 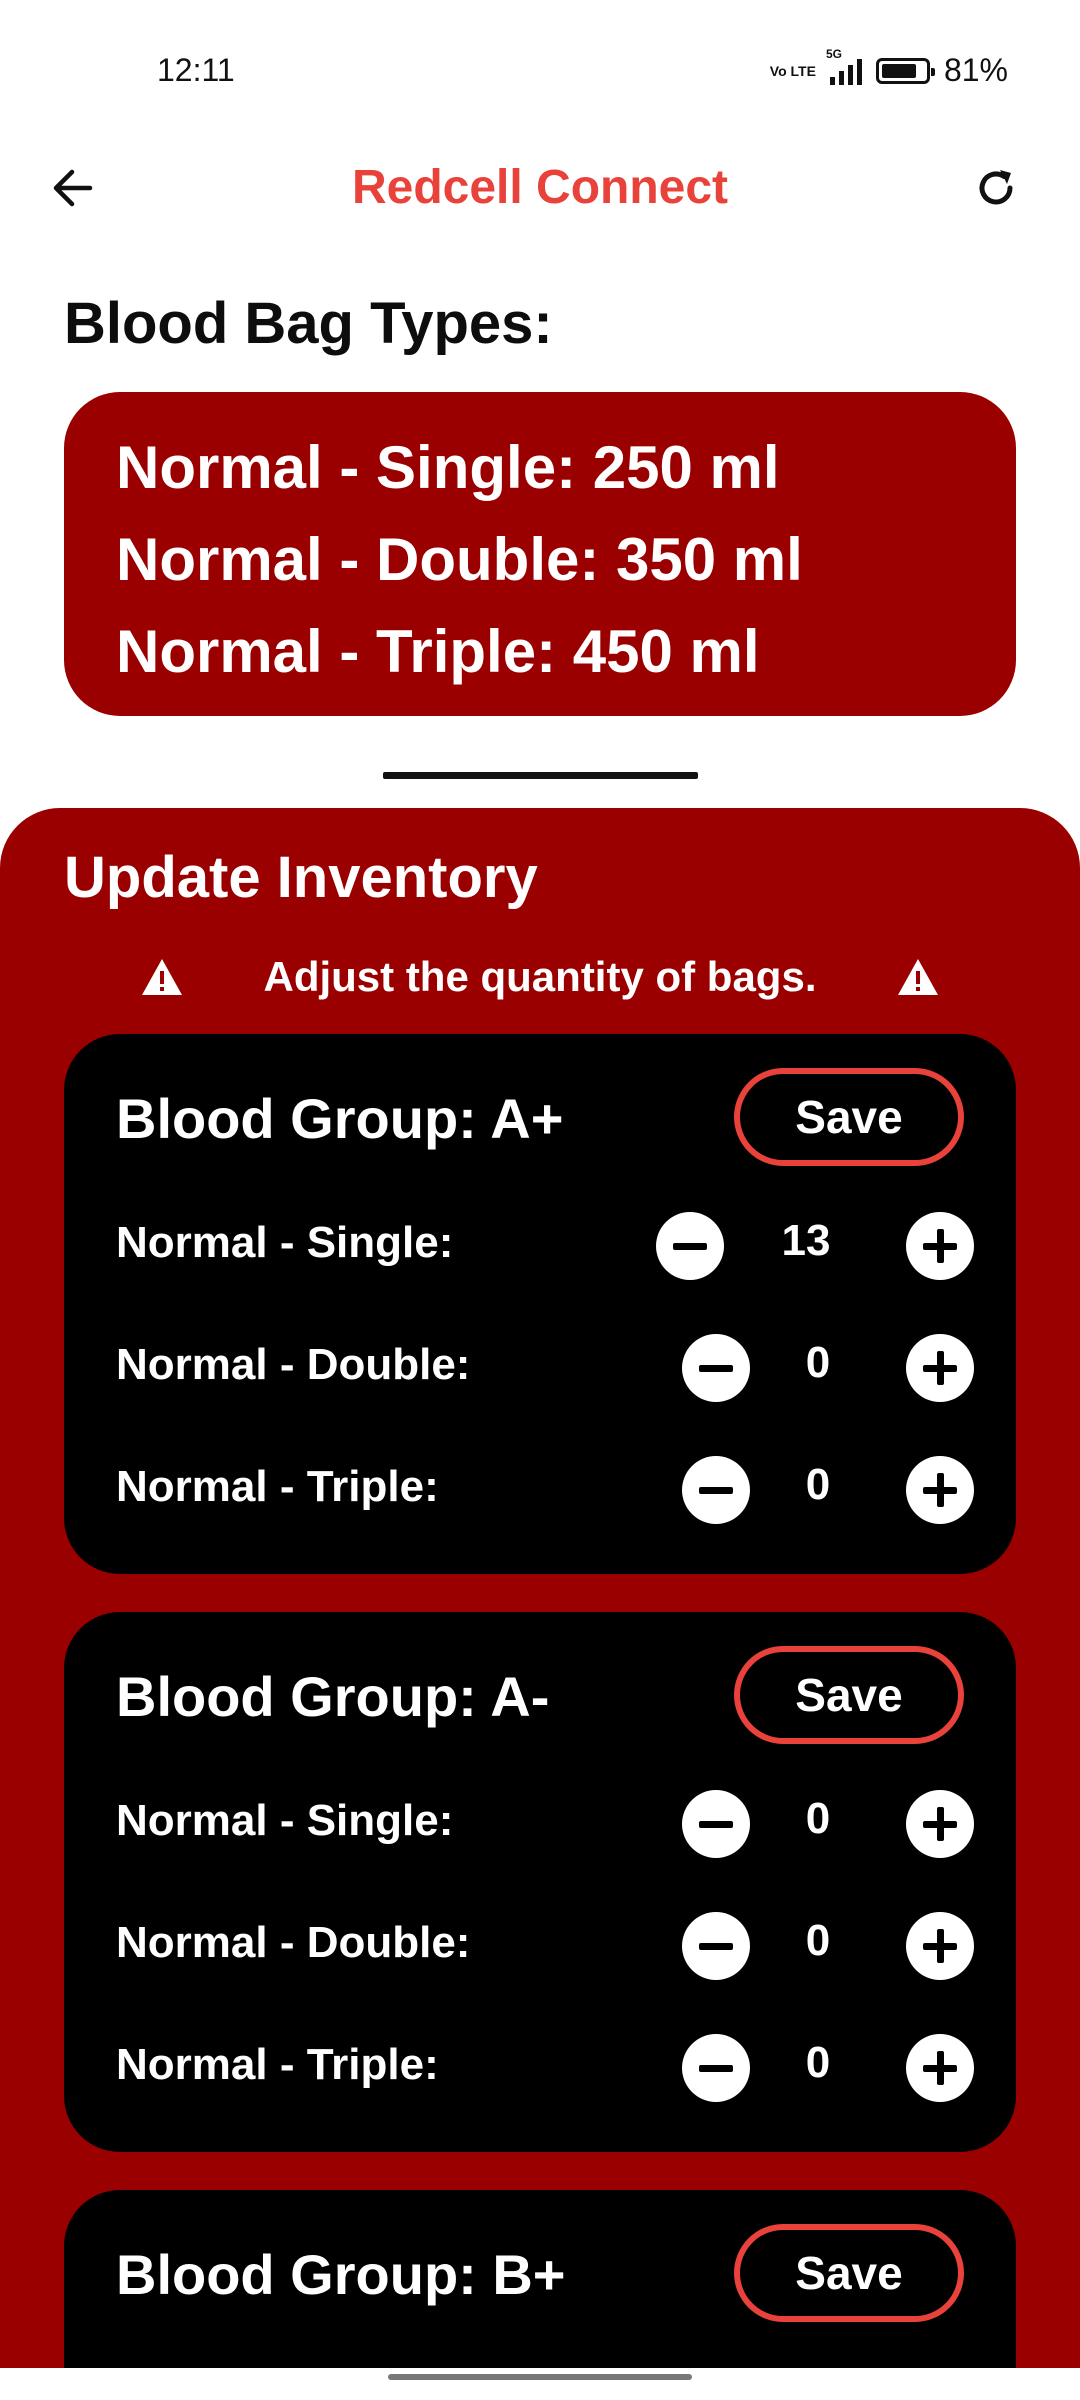 I want to click on inventory-note: Adjust the quantity of bags., so click(x=540, y=977).